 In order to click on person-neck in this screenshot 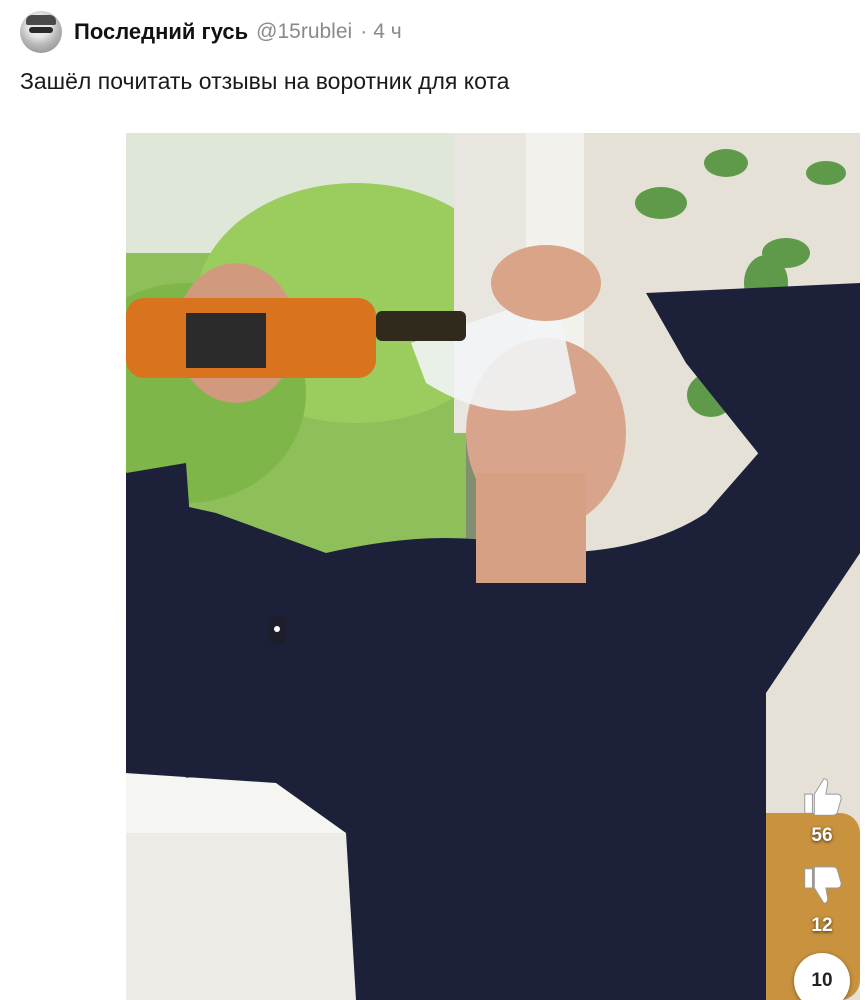, I will do `click(531, 528)`.